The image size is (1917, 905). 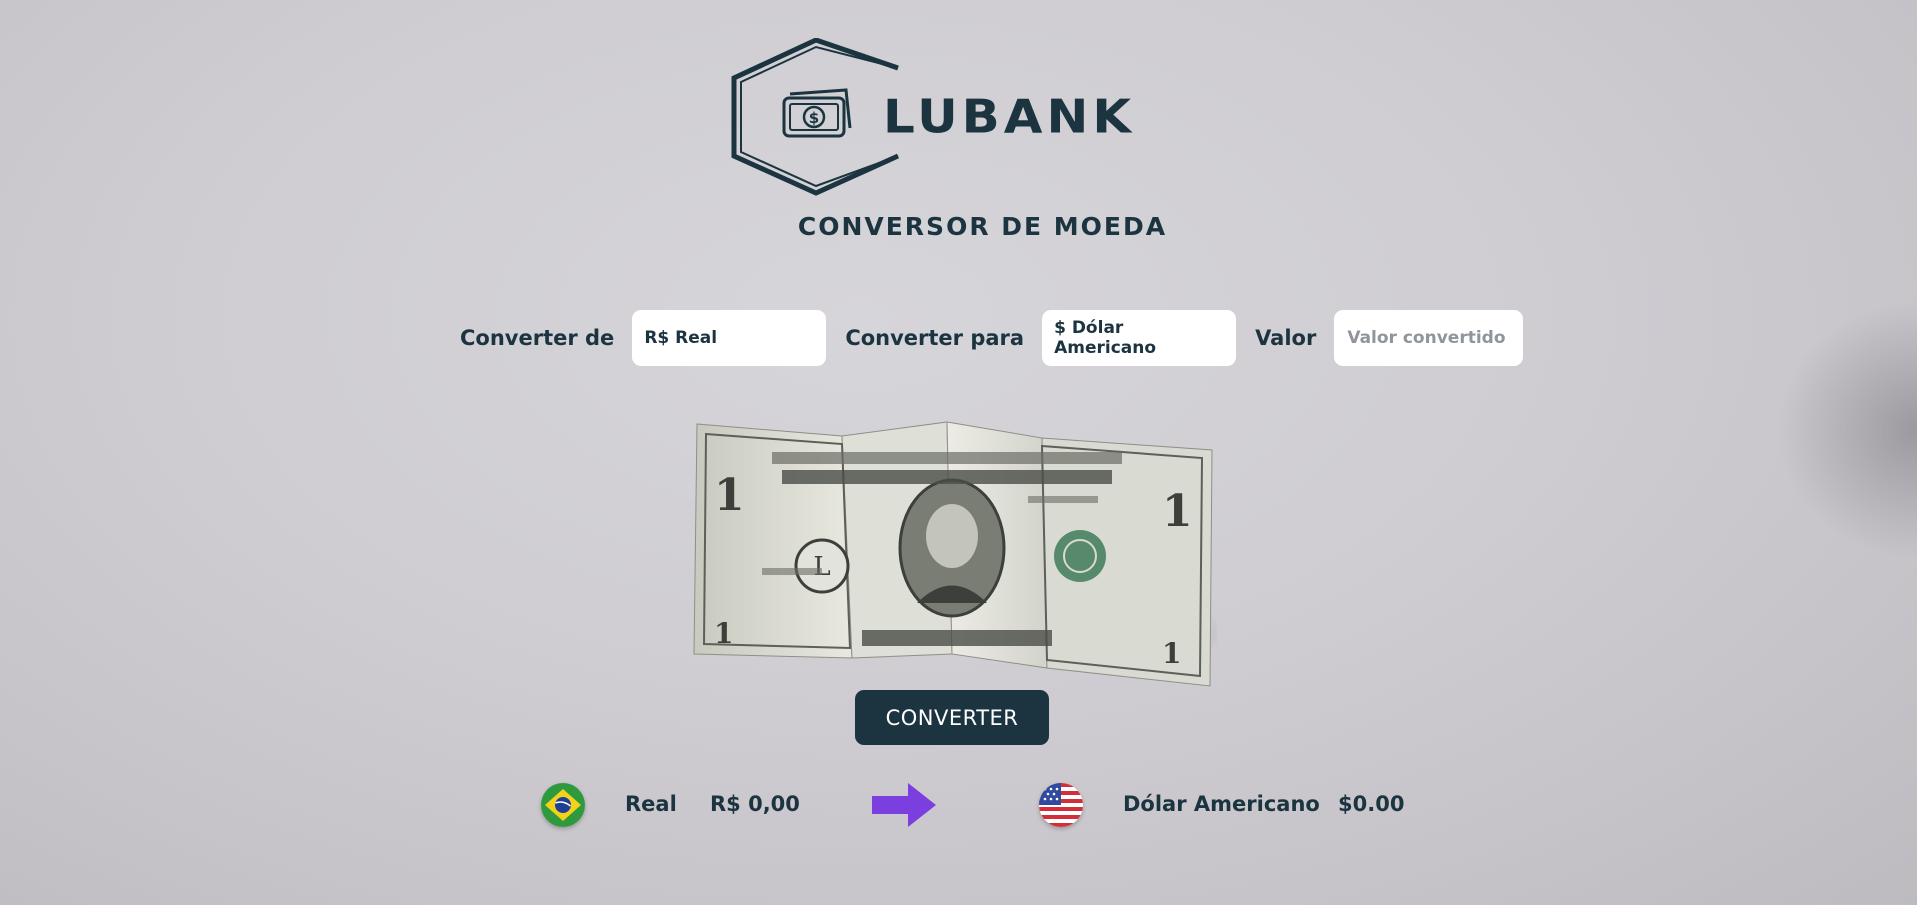 I want to click on dollar-bill-image: L 1 1 1 1, so click(x=962, y=553).